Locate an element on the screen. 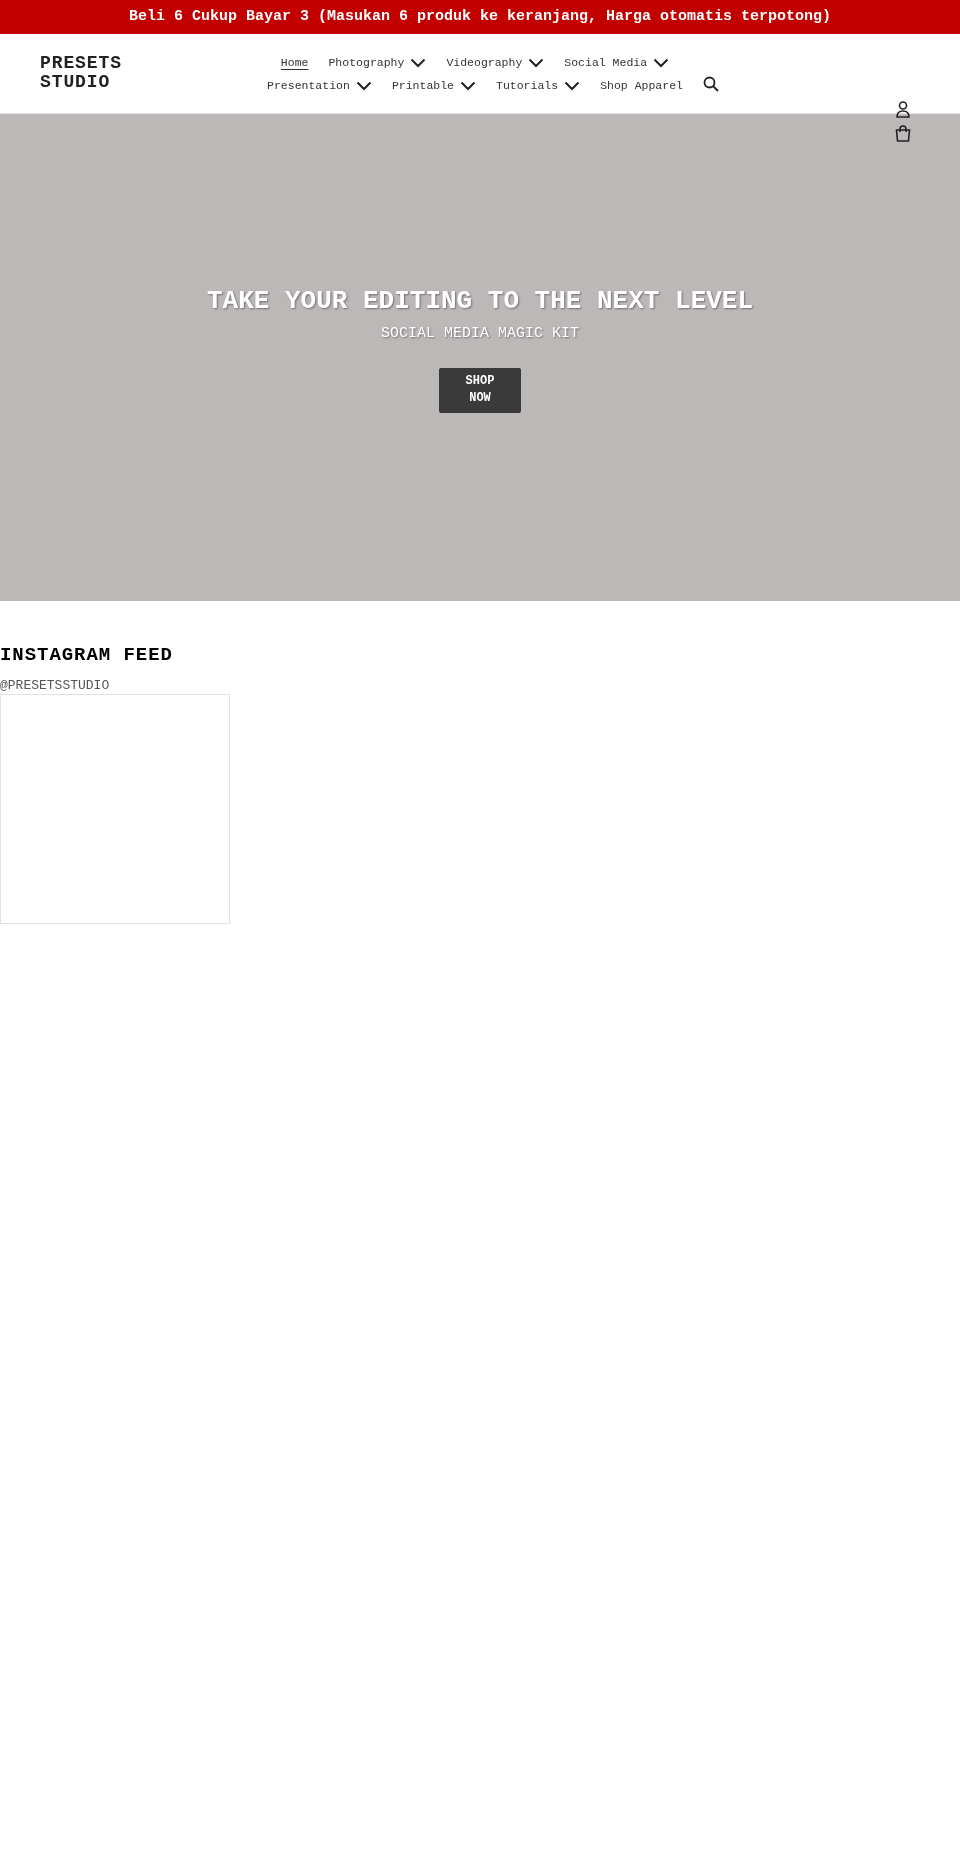 The width and height of the screenshot is (960, 1875). nav-link: Social Media is located at coordinates (617, 63).